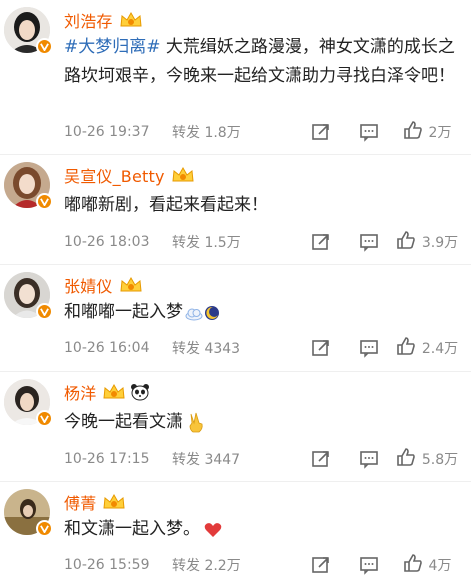 The image size is (471, 584). Describe the element at coordinates (123, 312) in the screenshot. I see `post-text: 和嘟嘟一起入梦` at that location.